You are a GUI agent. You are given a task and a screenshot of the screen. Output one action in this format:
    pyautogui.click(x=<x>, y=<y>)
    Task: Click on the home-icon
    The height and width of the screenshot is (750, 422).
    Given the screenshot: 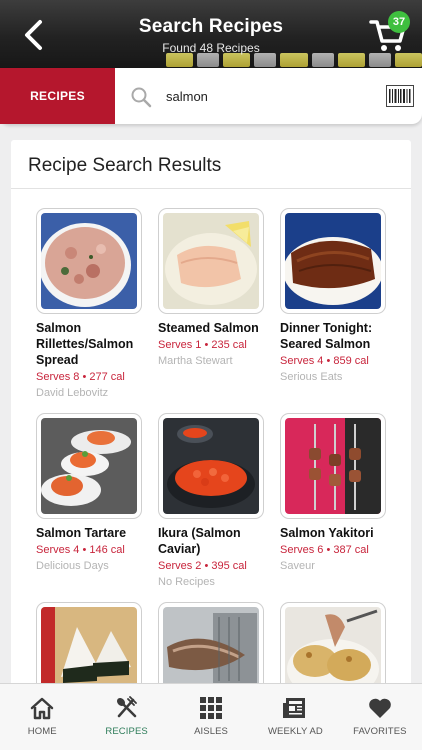 What is the action you would take?
    pyautogui.click(x=42, y=708)
    